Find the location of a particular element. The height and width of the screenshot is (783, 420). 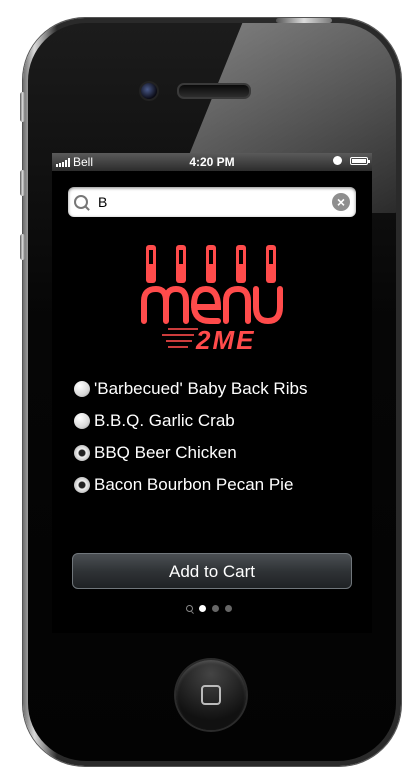

home-button is located at coordinates (211, 695).